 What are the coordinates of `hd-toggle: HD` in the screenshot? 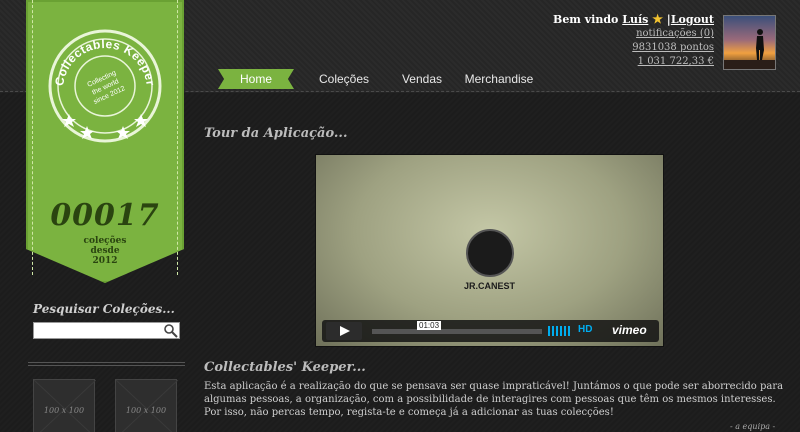 It's located at (585, 329).